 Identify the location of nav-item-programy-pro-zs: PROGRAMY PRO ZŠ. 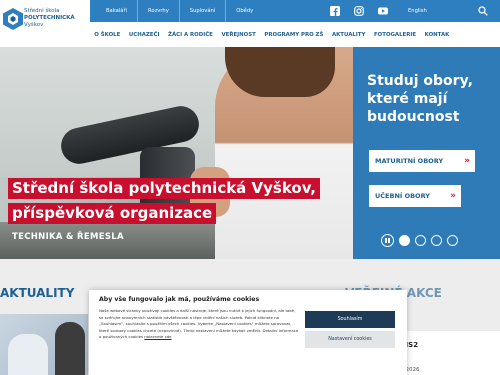
(294, 35).